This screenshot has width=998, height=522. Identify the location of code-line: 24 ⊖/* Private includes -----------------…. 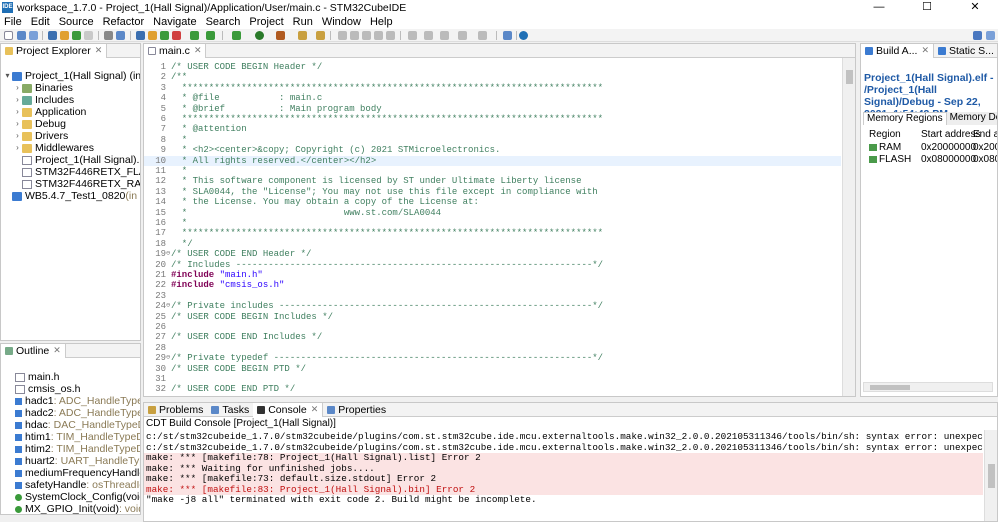
(492, 306).